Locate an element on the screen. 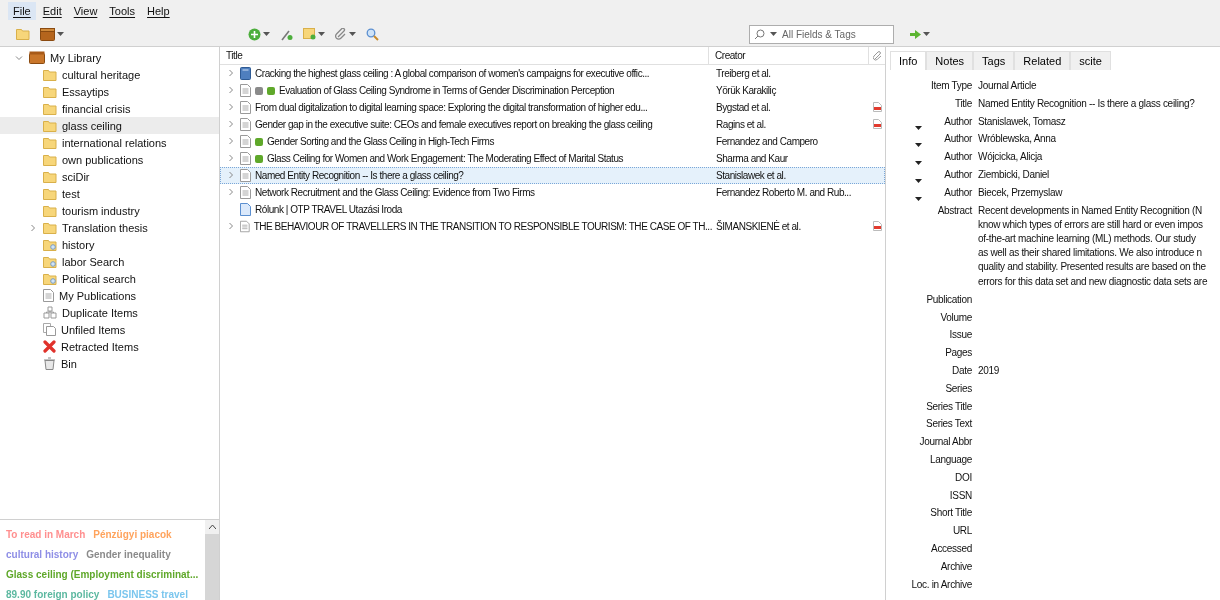  item-row: THE BEHAVIOUR OF TRAVELLERS IN THE TRANSITION TO RESPONSIBLE TOURISM: THE CASE OF TH... ŠIMANSKIENĖ et al. is located at coordinates (552, 226).